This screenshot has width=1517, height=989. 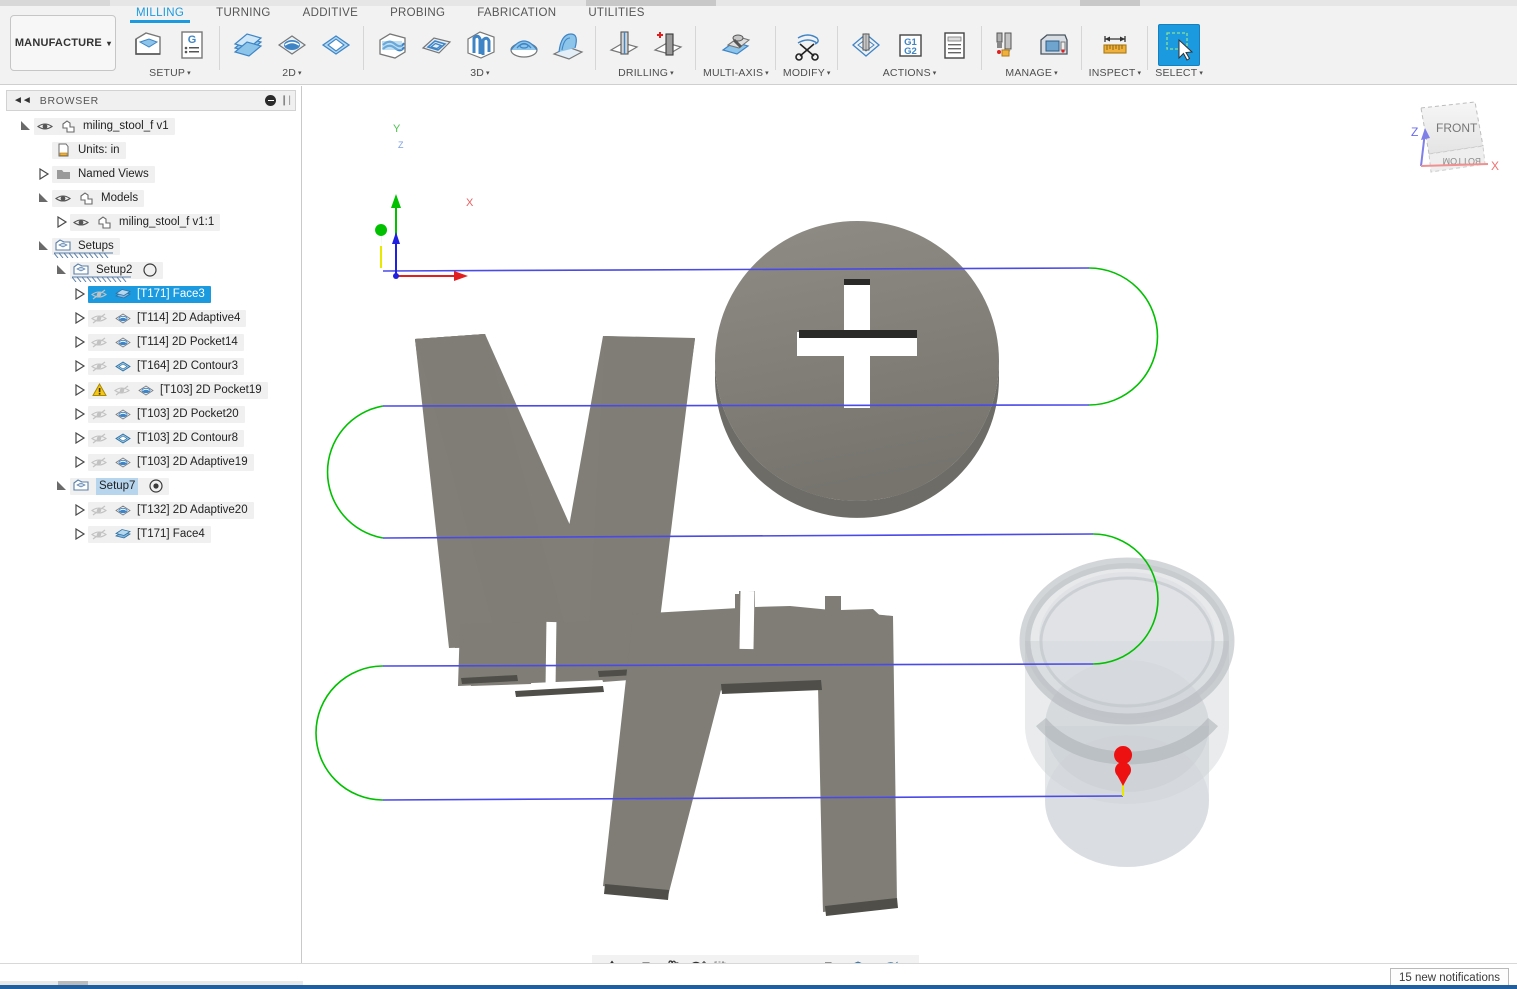 I want to click on view-cube: FRONT BOTTOM Z X, so click(x=1455, y=137).